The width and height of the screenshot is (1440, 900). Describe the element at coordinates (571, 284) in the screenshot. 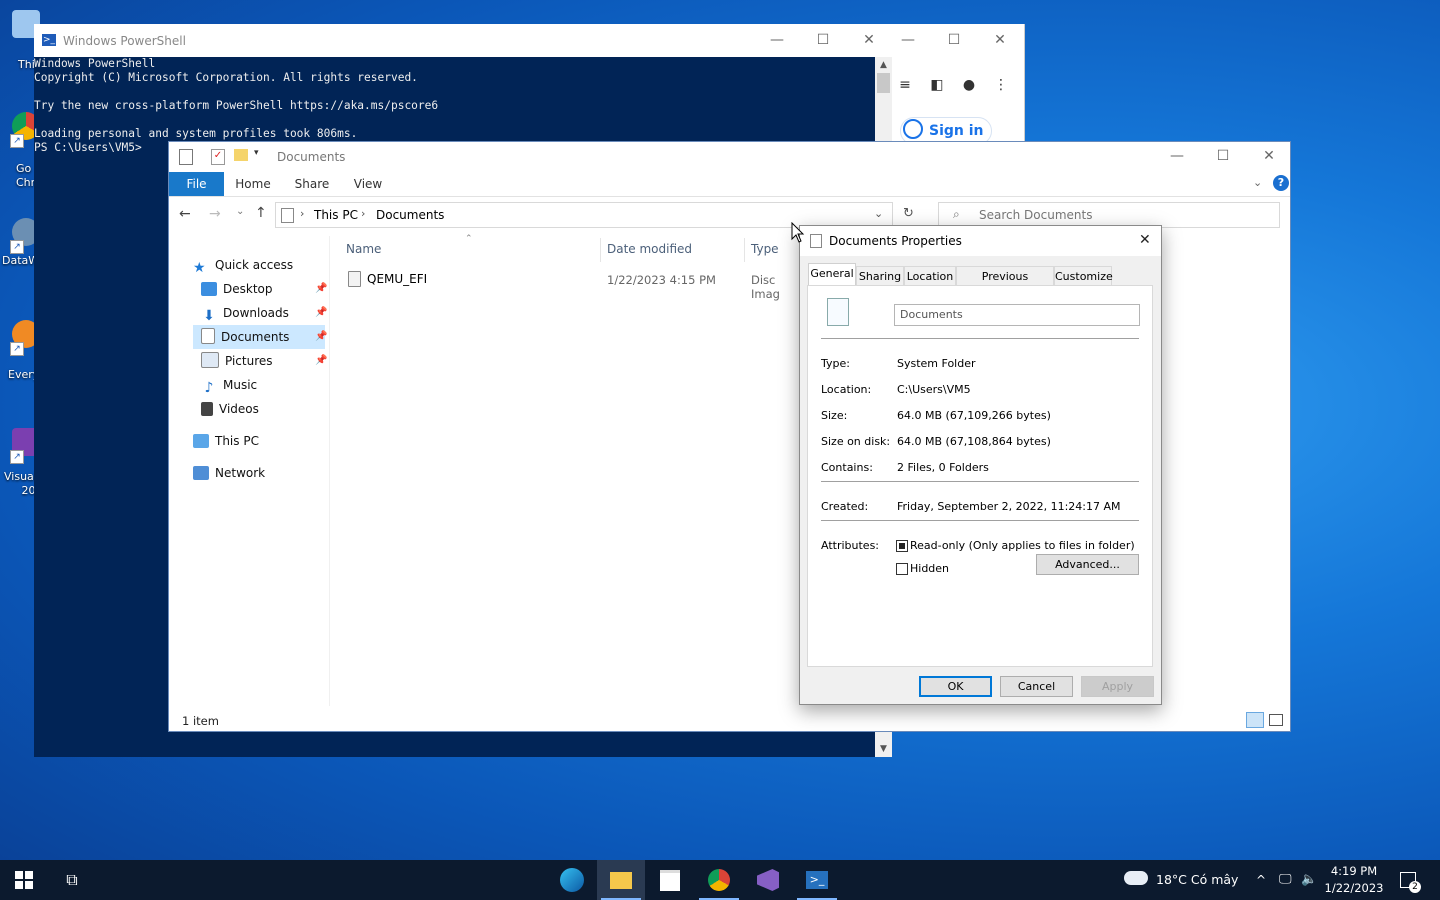

I see `file-row: QEMU_EFI 1/22/2023 4:15 PM Disc Imag` at that location.